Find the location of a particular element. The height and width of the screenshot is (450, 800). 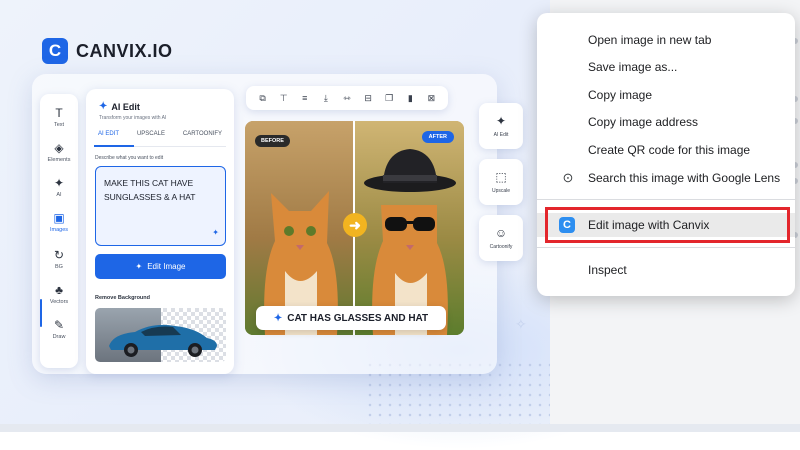

bottom-edge is located at coordinates (400, 428).